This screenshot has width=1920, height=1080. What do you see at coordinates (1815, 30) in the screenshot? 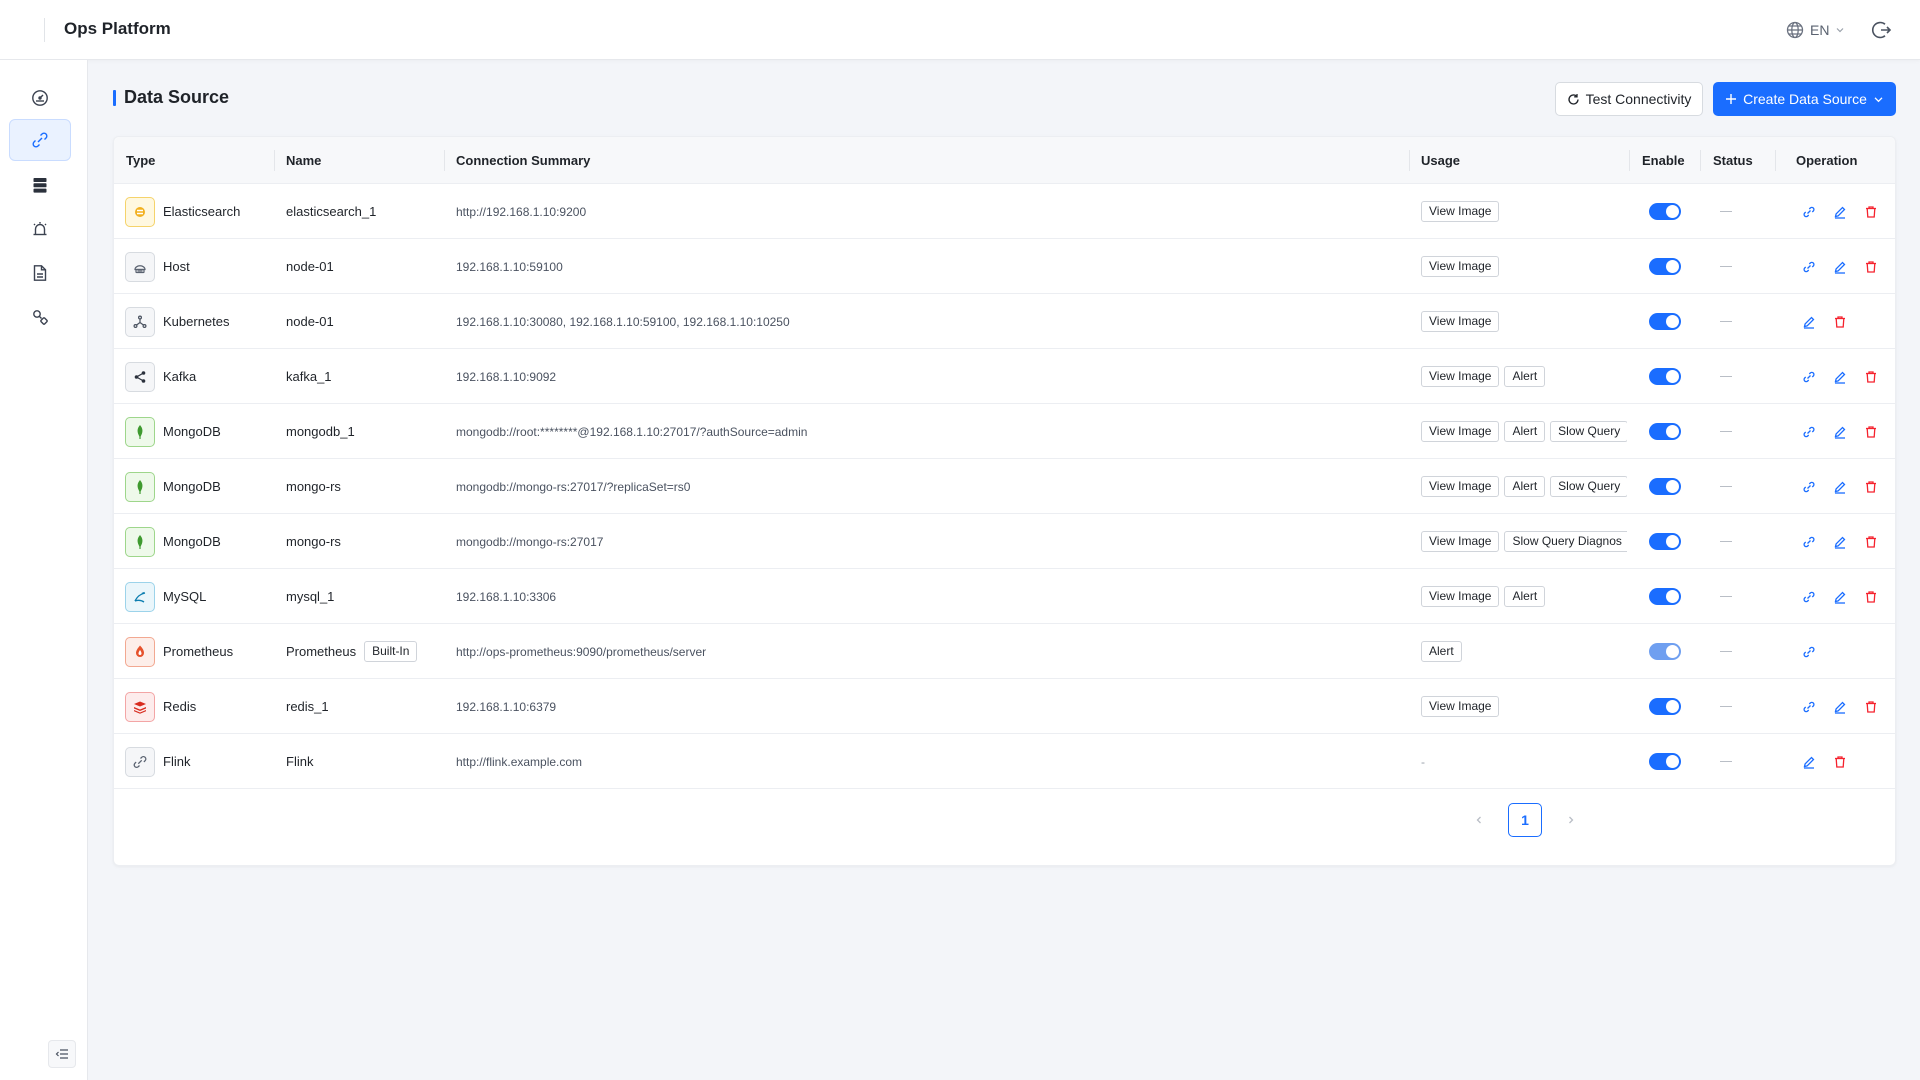
I see `language-switcher: EN` at bounding box center [1815, 30].